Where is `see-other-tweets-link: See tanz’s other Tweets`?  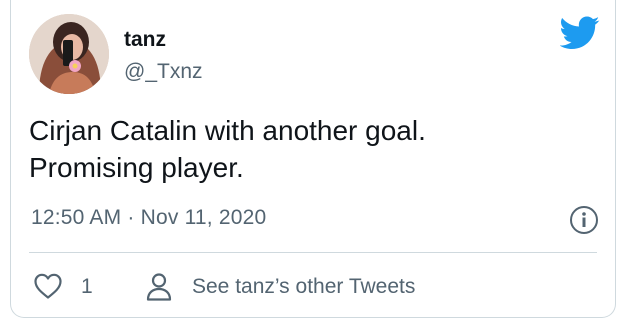
see-other-tweets-link: See tanz’s other Tweets is located at coordinates (303, 287).